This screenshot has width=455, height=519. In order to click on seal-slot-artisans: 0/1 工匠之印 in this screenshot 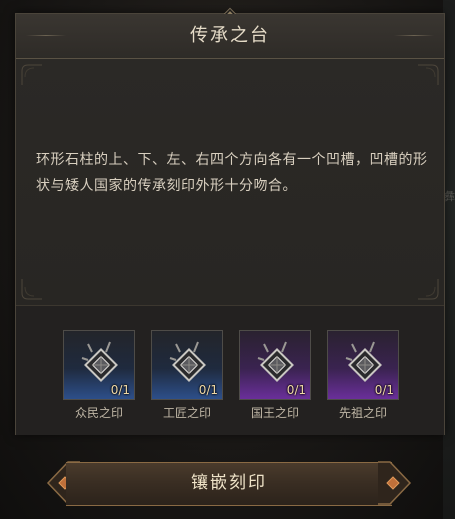, I will do `click(187, 378)`.